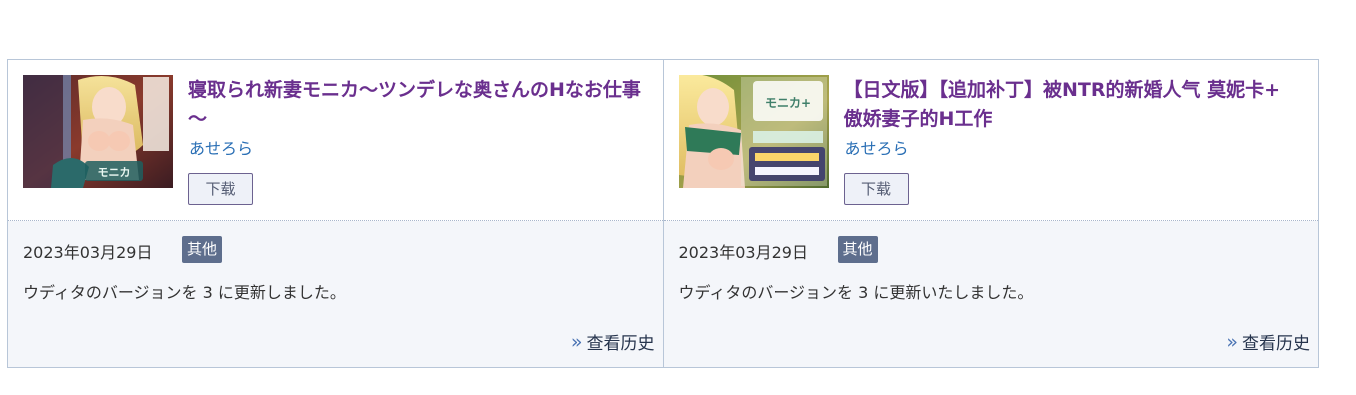 The height and width of the screenshot is (395, 1356). Describe the element at coordinates (856, 292) in the screenshot. I see `update-description: ウディタのバージョンを 3 に更新いたしました。` at that location.